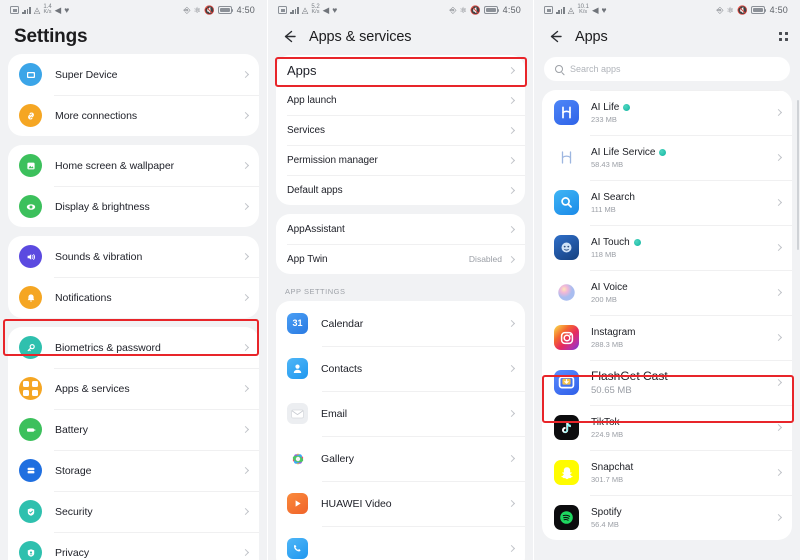 Image resolution: width=800 pixels, height=560 pixels. What do you see at coordinates (133, 511) in the screenshot?
I see `sidebar-item-security: Security` at bounding box center [133, 511].